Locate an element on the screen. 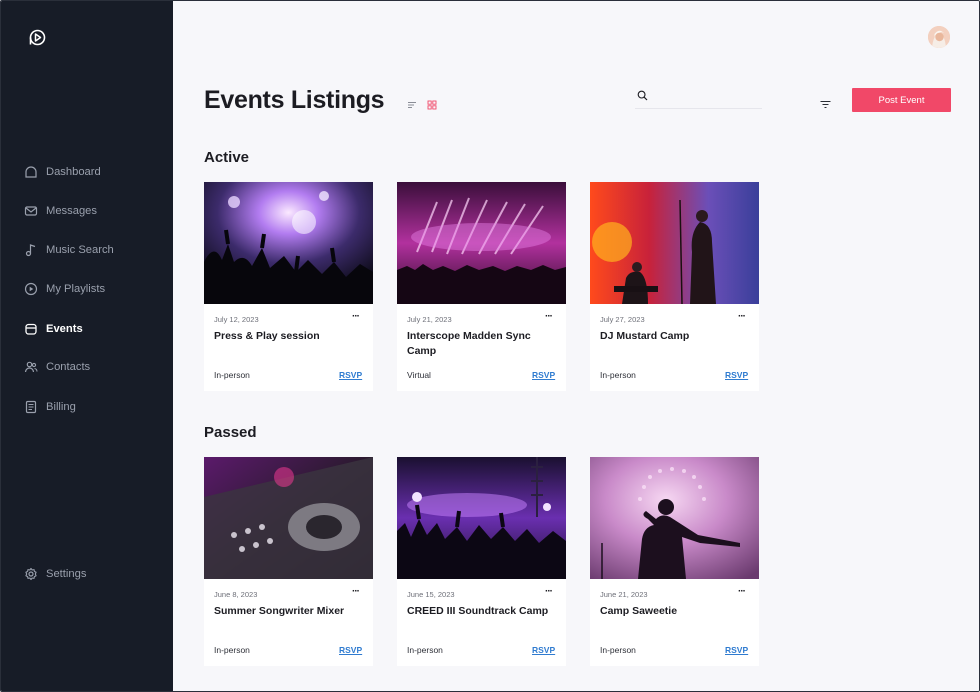  app-logo-icon is located at coordinates (37, 37).